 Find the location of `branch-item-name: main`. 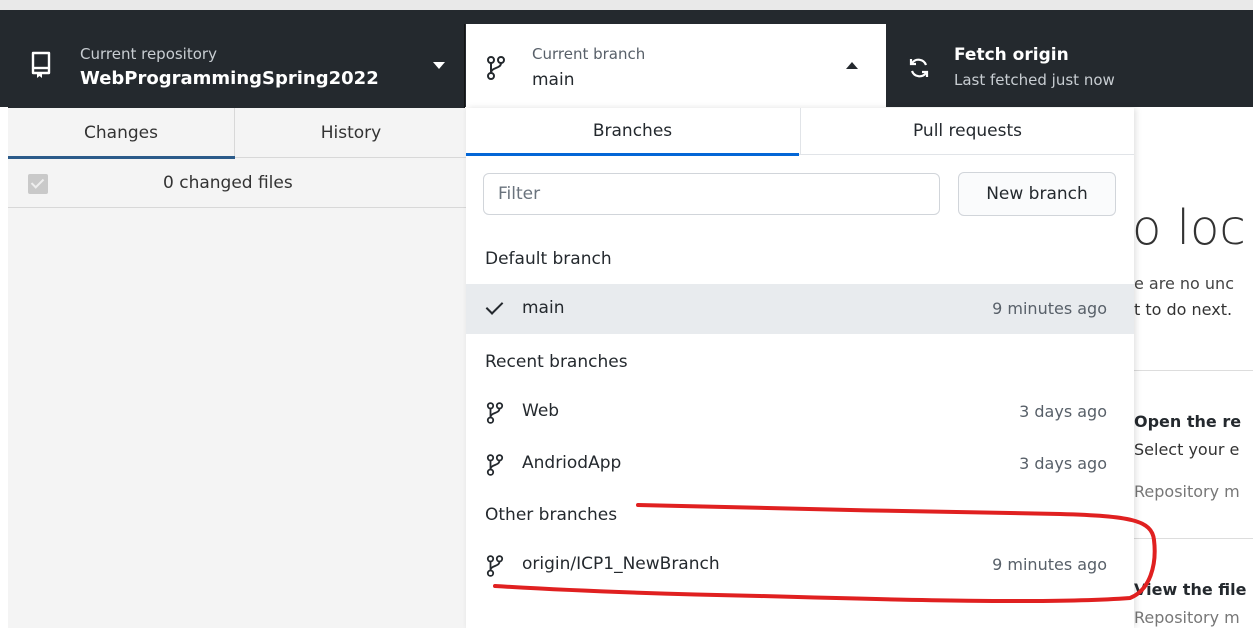

branch-item-name: main is located at coordinates (543, 308).